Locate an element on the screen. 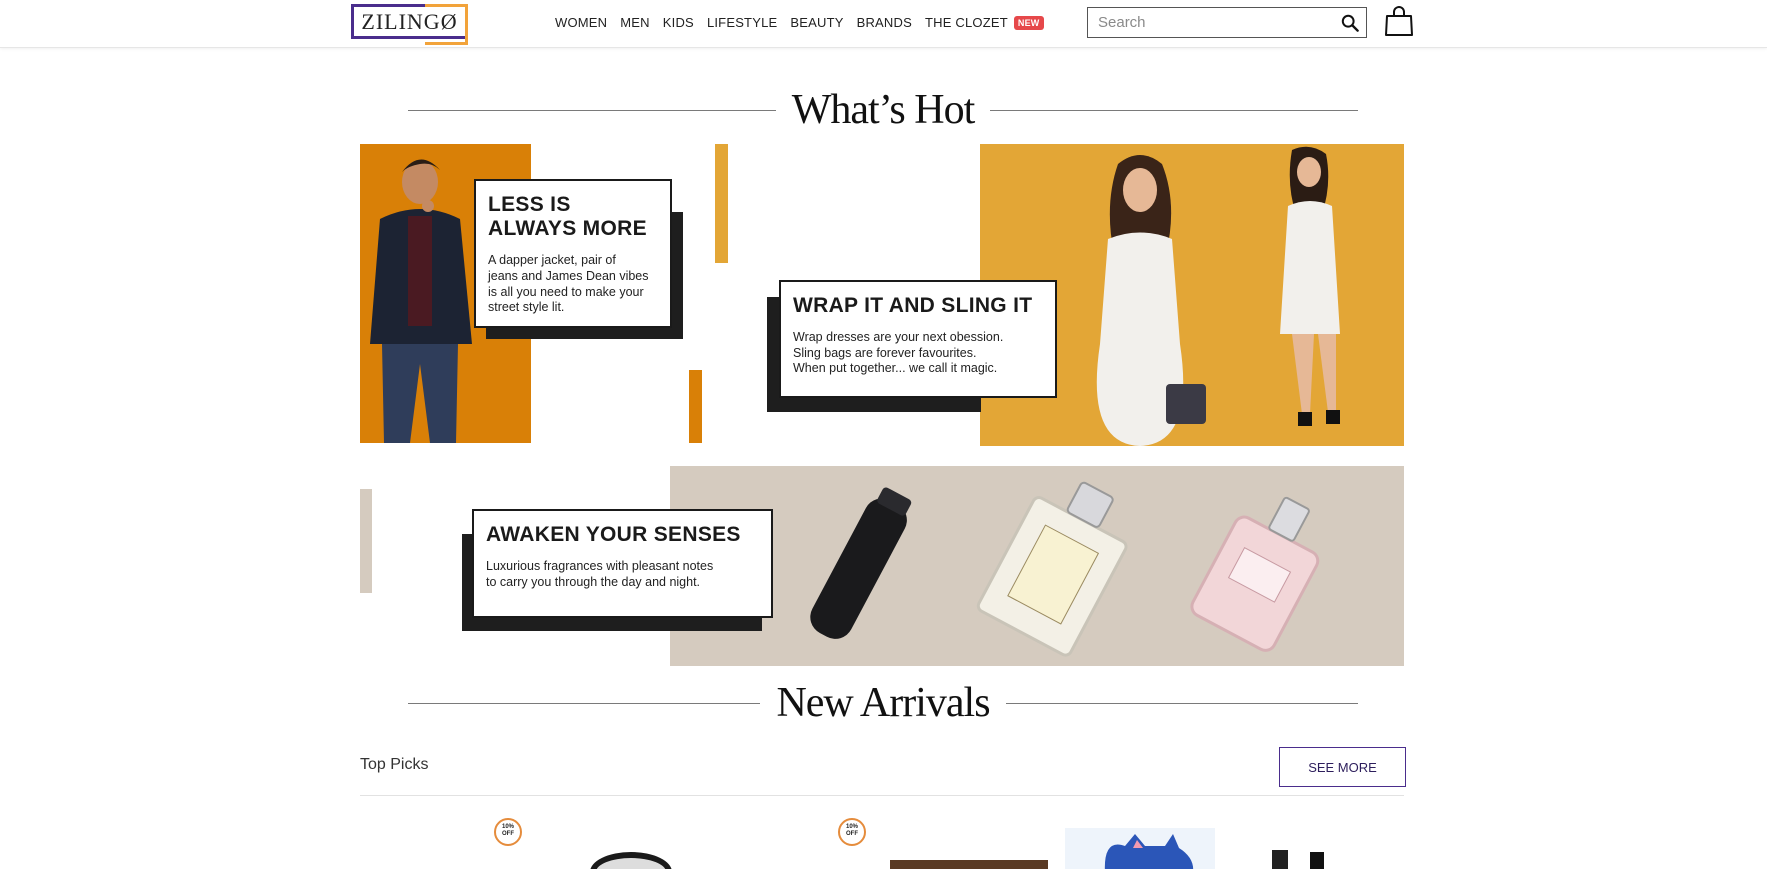 This screenshot has height=869, width=1767. zilingo-logo: ZILINGØ is located at coordinates (409, 24).